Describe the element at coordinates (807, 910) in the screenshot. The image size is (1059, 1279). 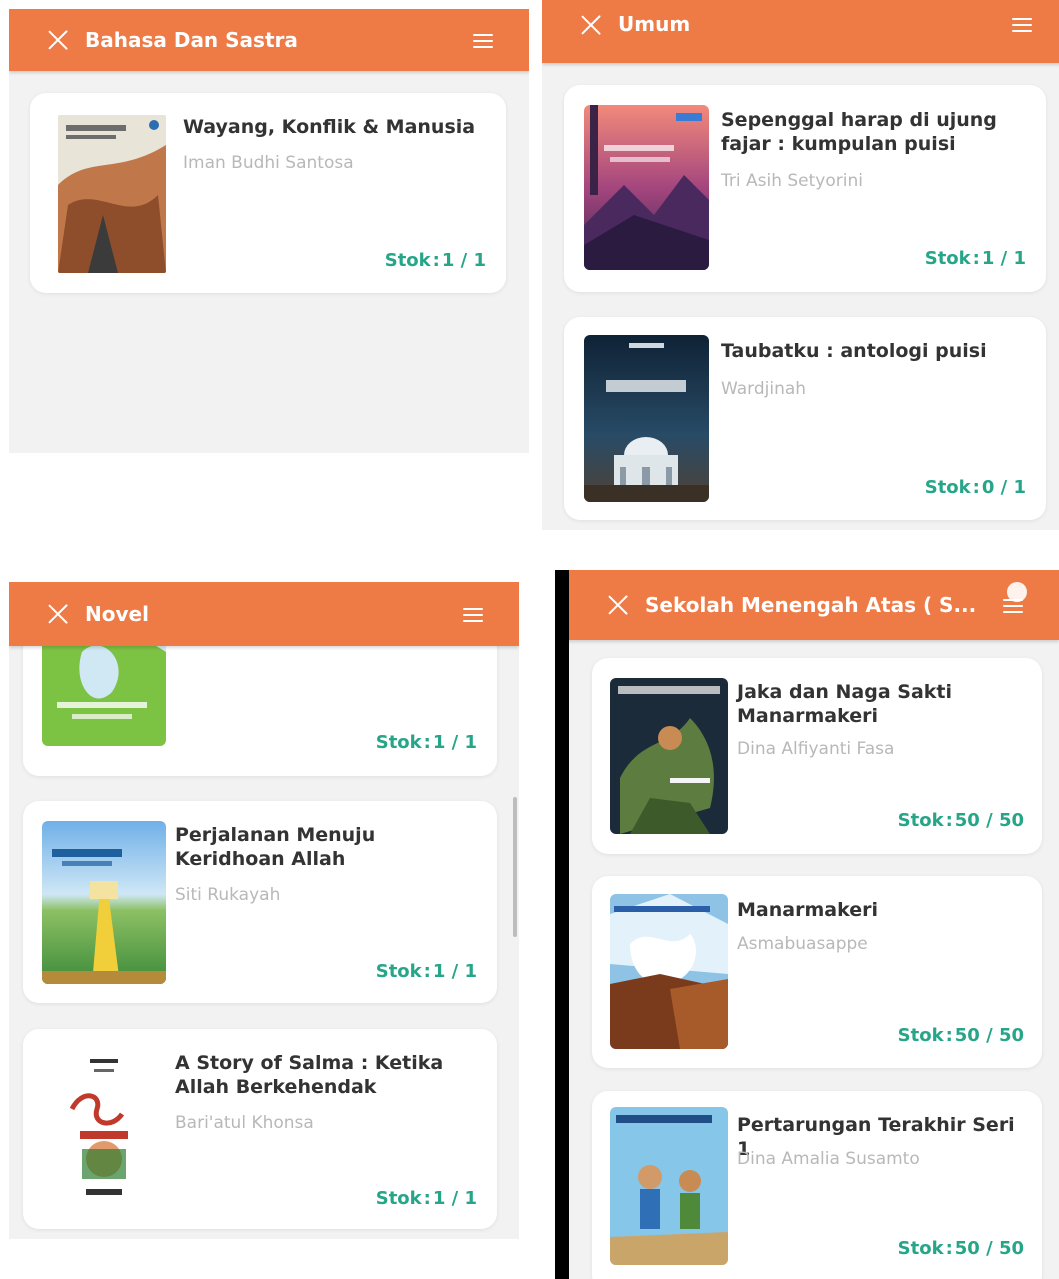
I see `book-title: Manarmakeri` at that location.